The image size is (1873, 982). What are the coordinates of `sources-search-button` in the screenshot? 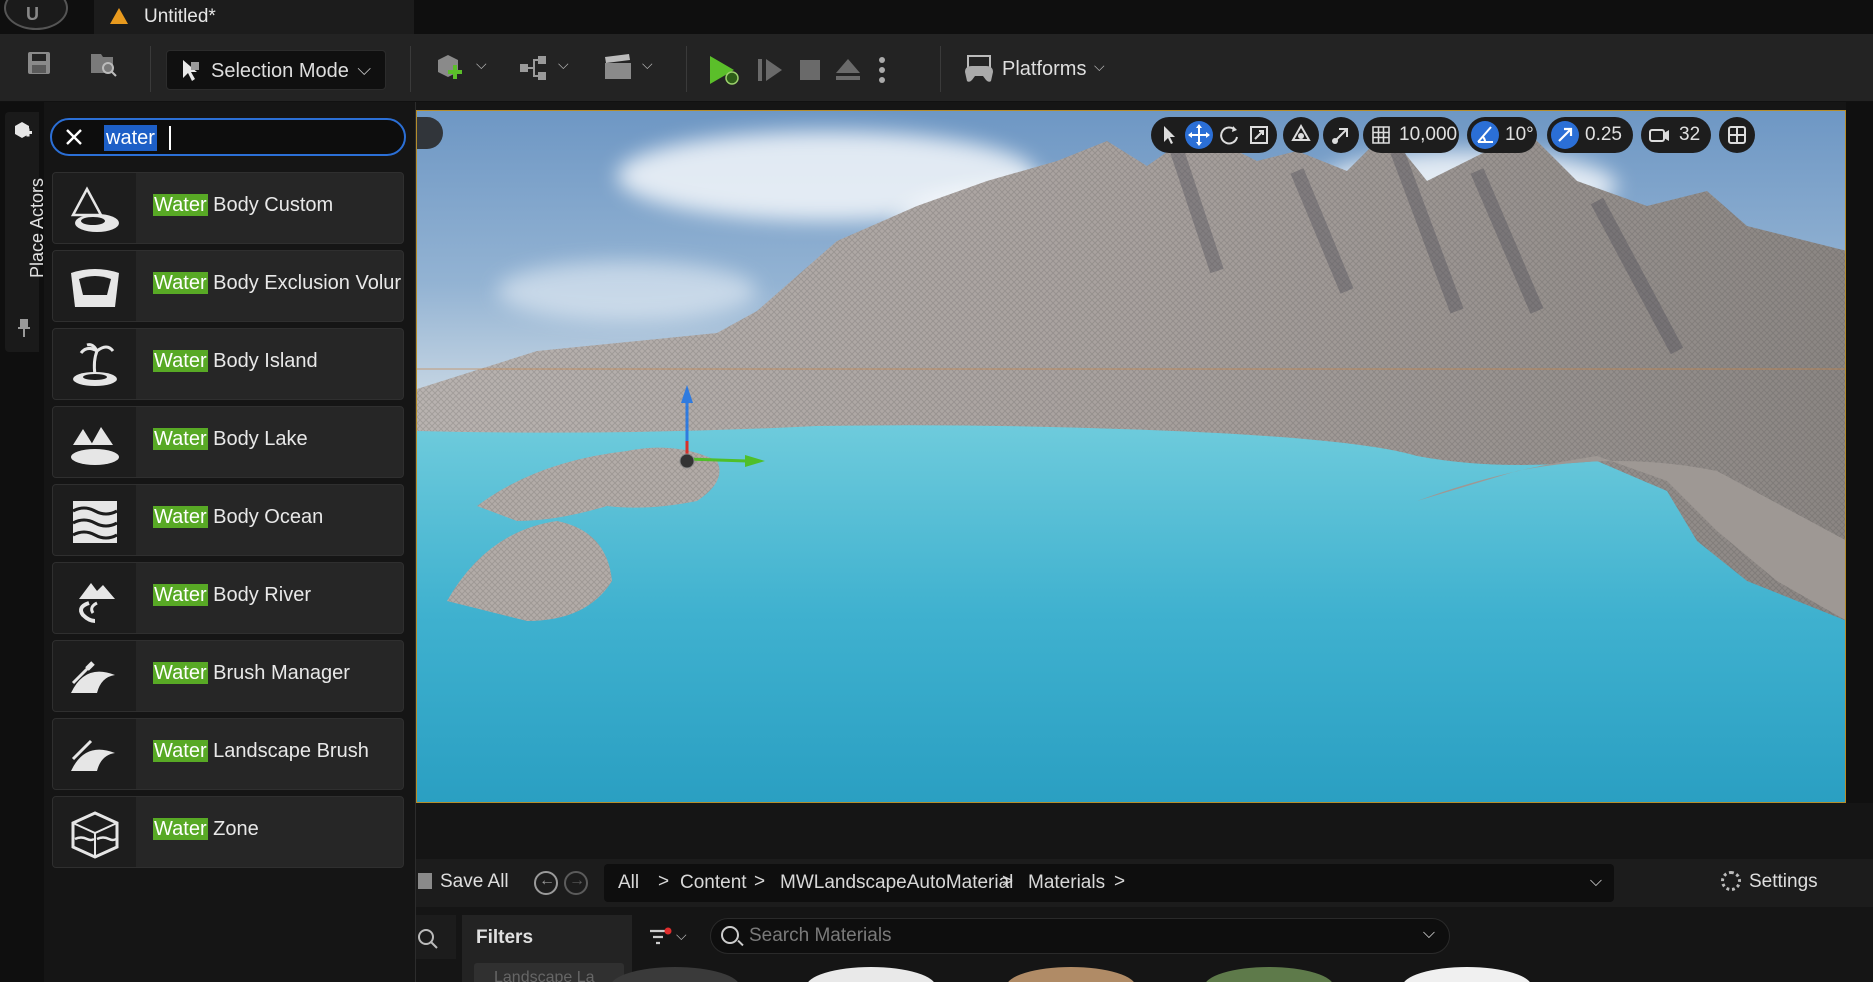 It's located at (436, 937).